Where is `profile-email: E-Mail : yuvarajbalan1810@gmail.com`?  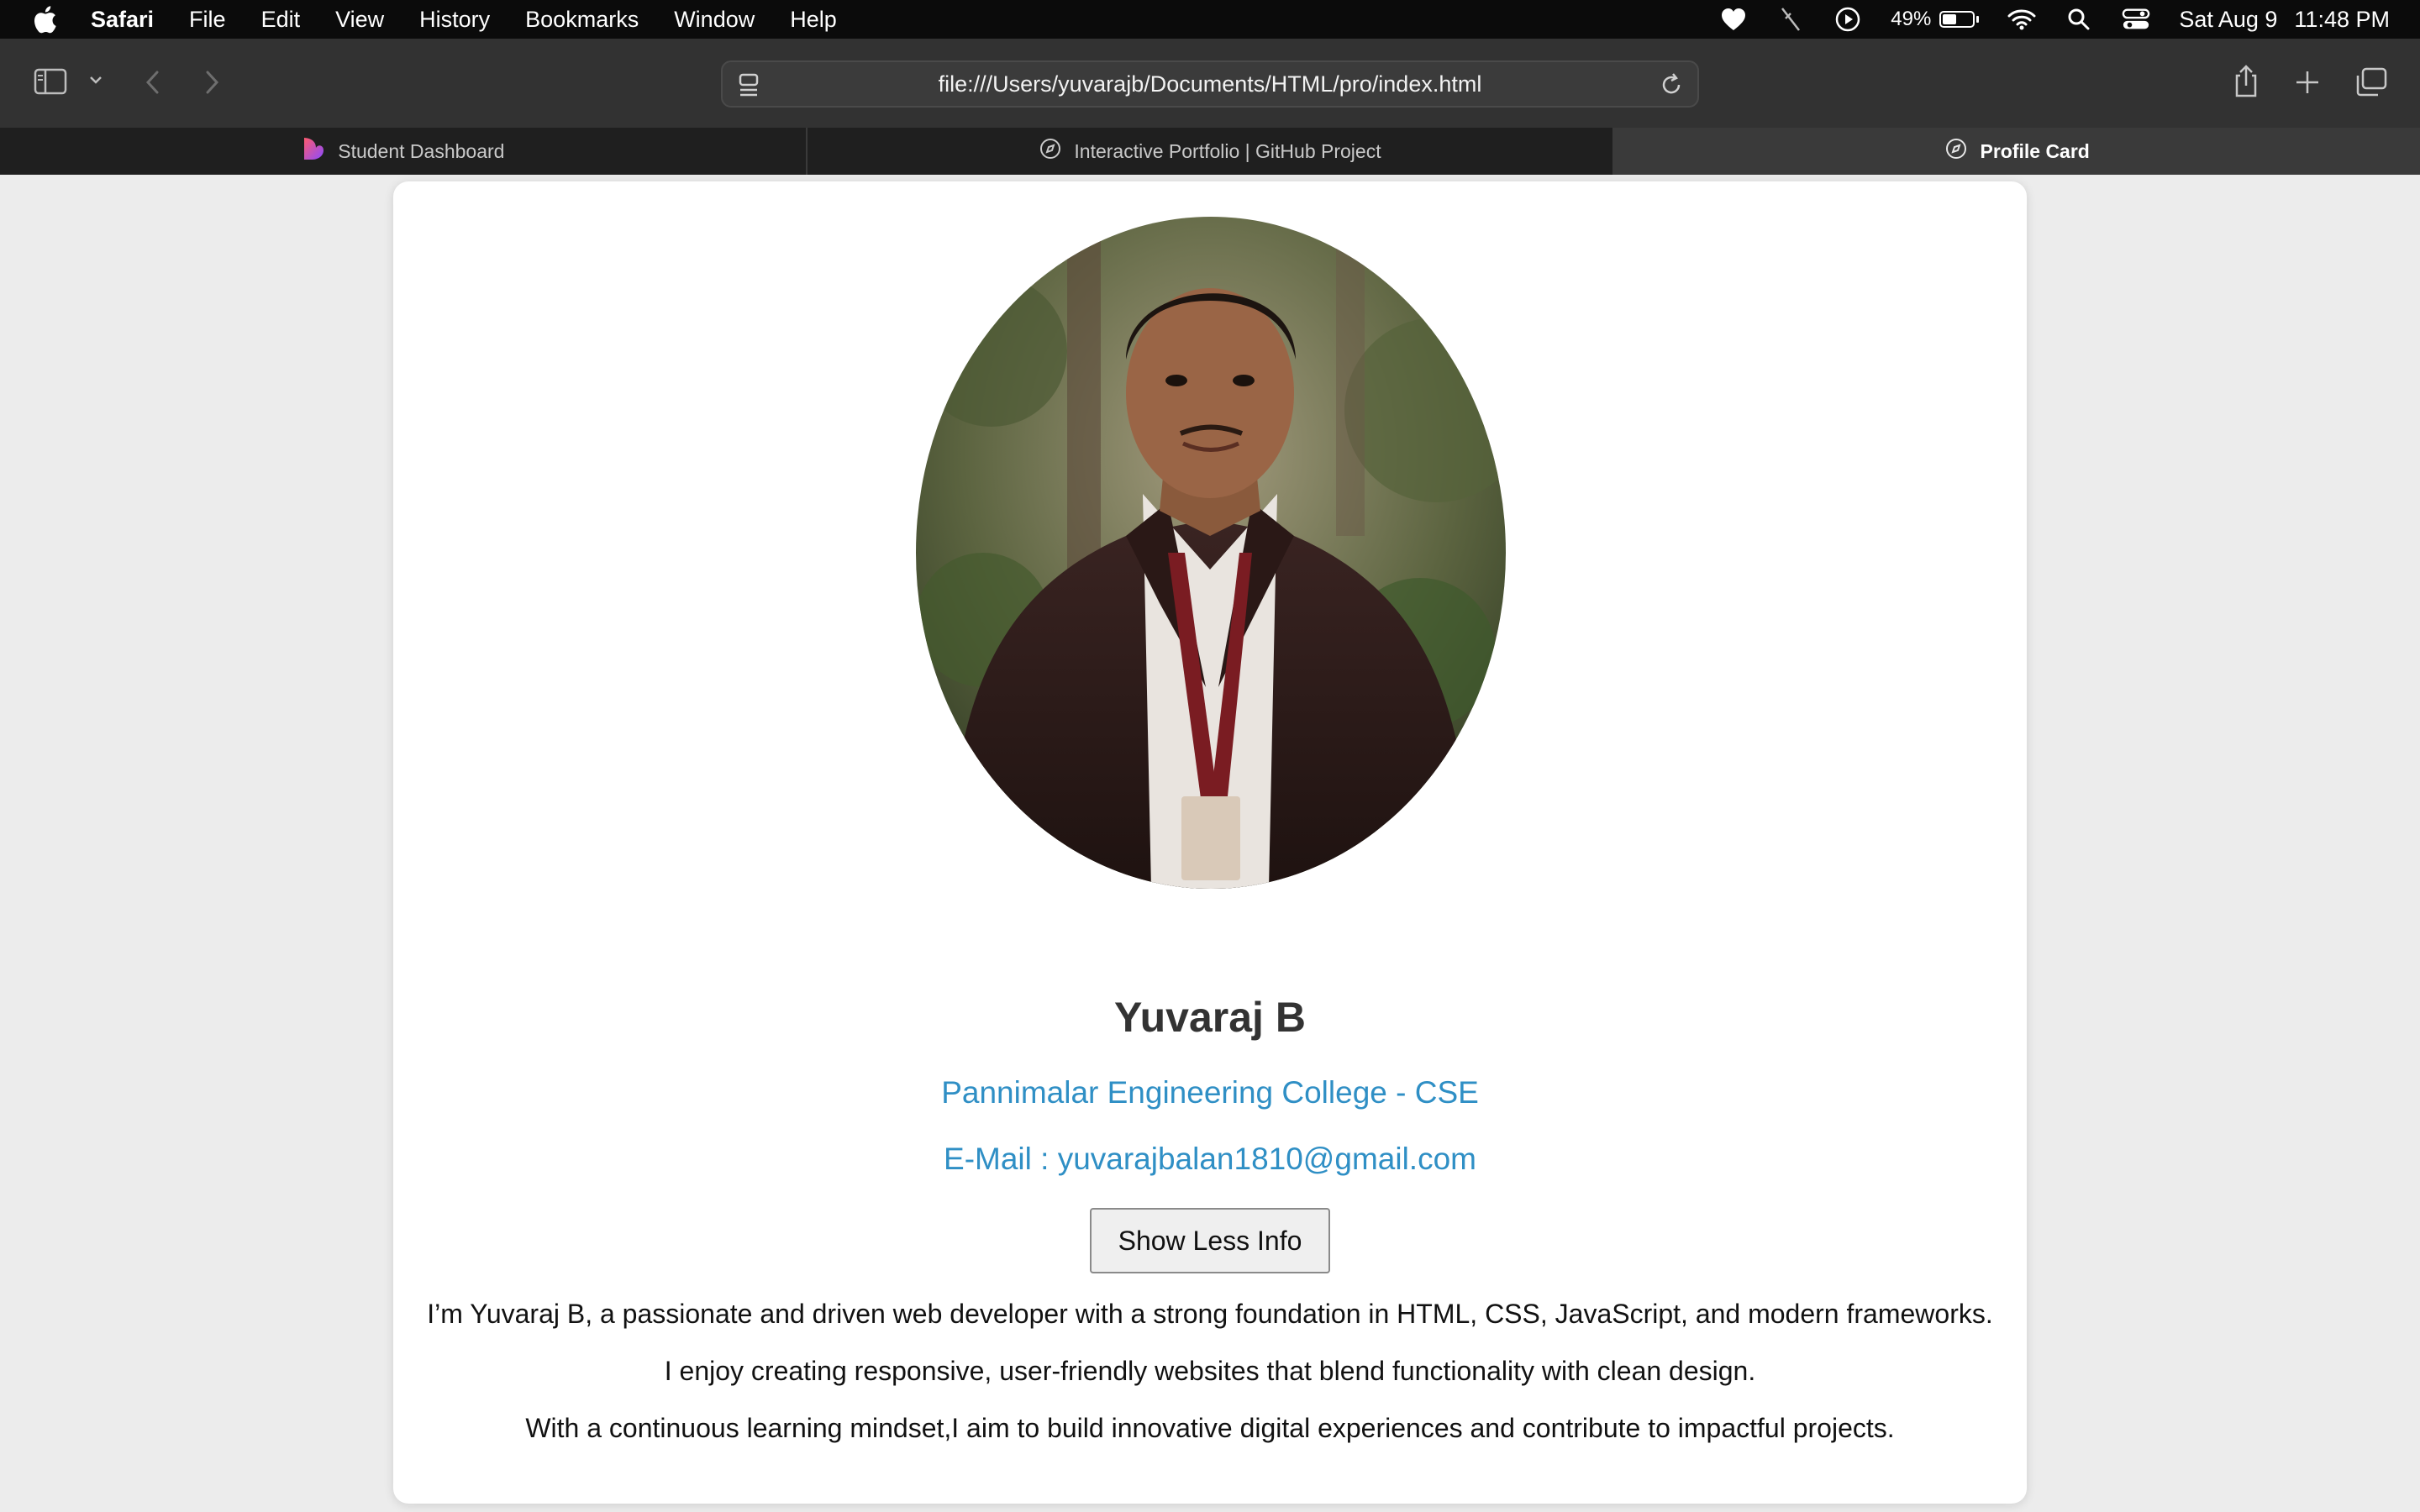
profile-email: E-Mail : yuvarajbalan1810@gmail.com is located at coordinates (1210, 1159).